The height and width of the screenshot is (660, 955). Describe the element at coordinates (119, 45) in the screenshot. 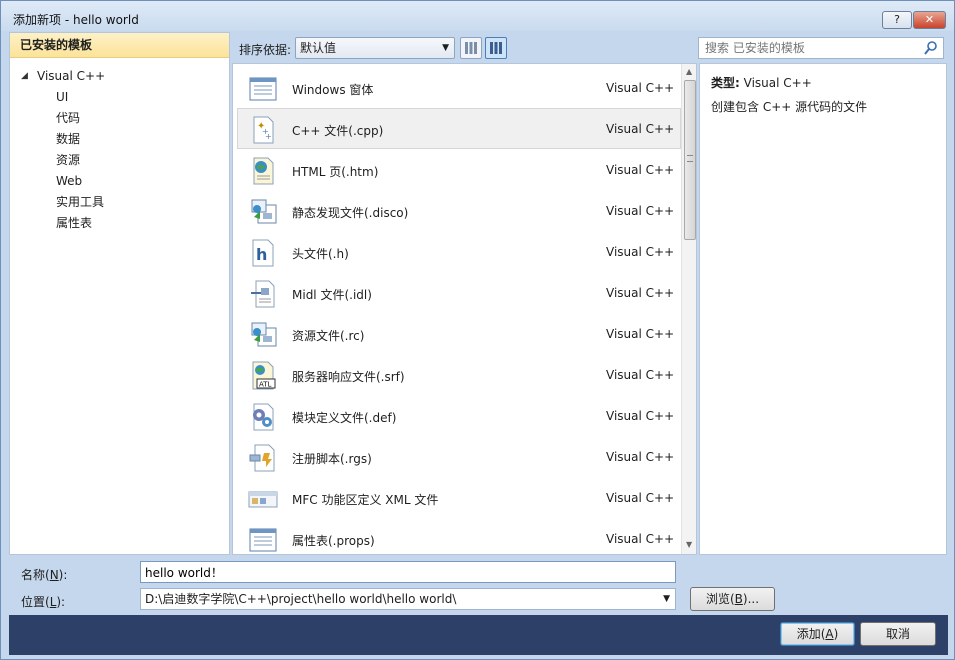

I see `installed-templates-header: 已安装的模板` at that location.